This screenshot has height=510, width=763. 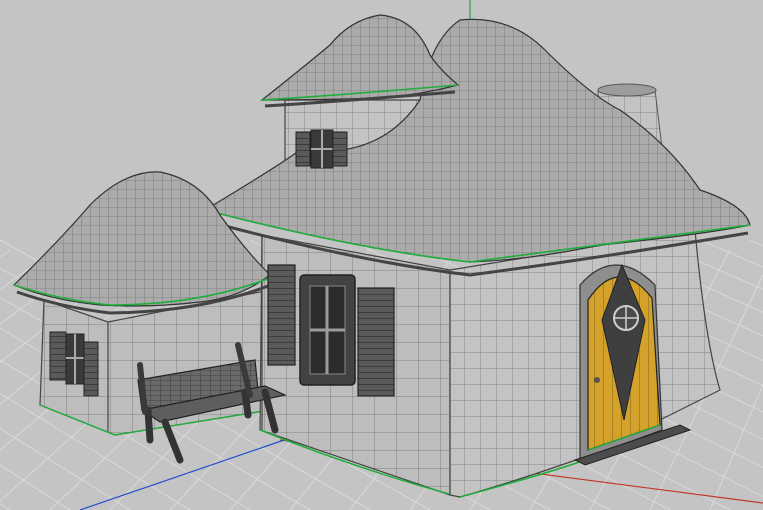 I want to click on tower-window, so click(x=321, y=149).